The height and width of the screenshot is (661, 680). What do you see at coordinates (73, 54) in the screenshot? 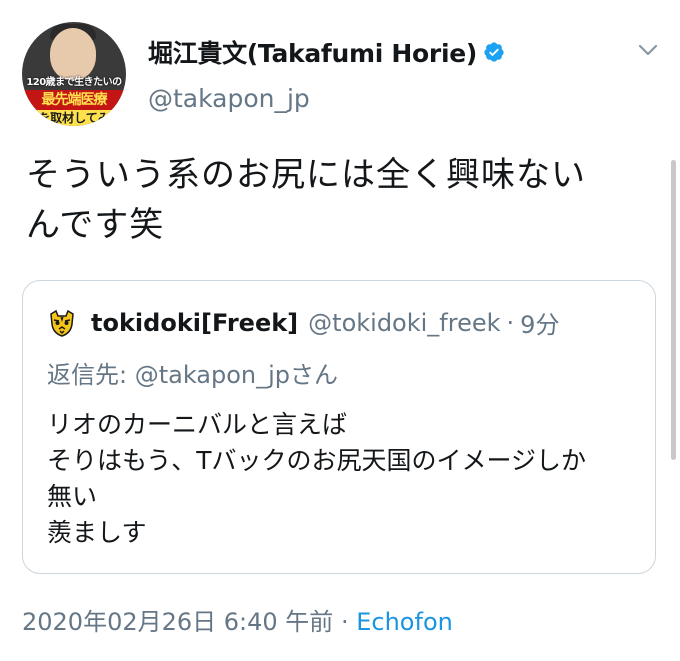
I see `avatar-face` at bounding box center [73, 54].